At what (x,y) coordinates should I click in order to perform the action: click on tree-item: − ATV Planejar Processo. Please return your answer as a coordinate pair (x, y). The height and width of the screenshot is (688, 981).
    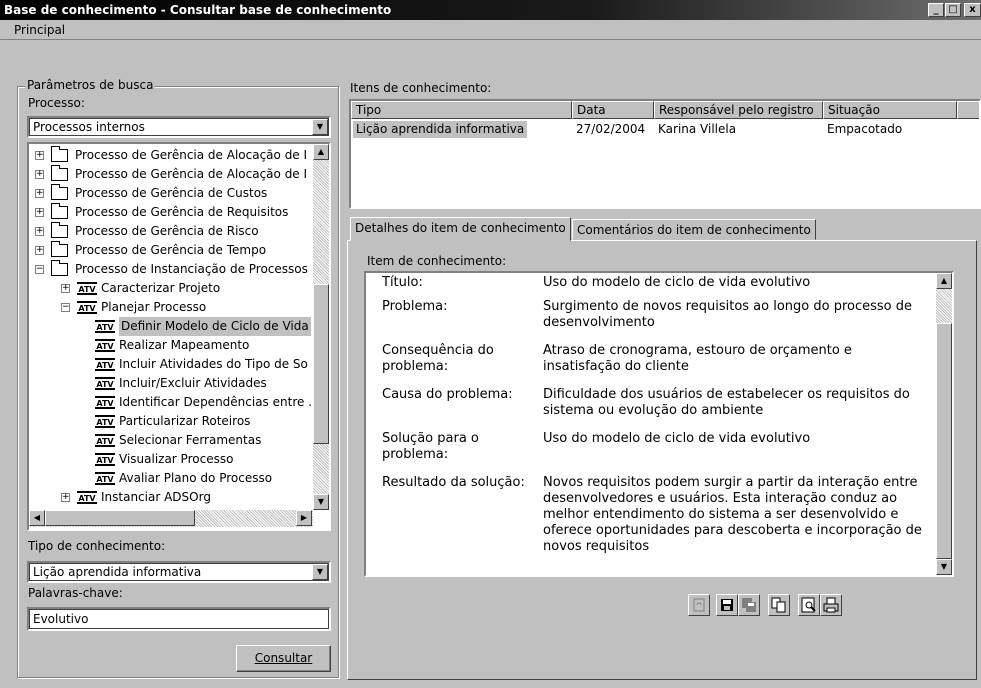
    Looking at the image, I should click on (171, 307).